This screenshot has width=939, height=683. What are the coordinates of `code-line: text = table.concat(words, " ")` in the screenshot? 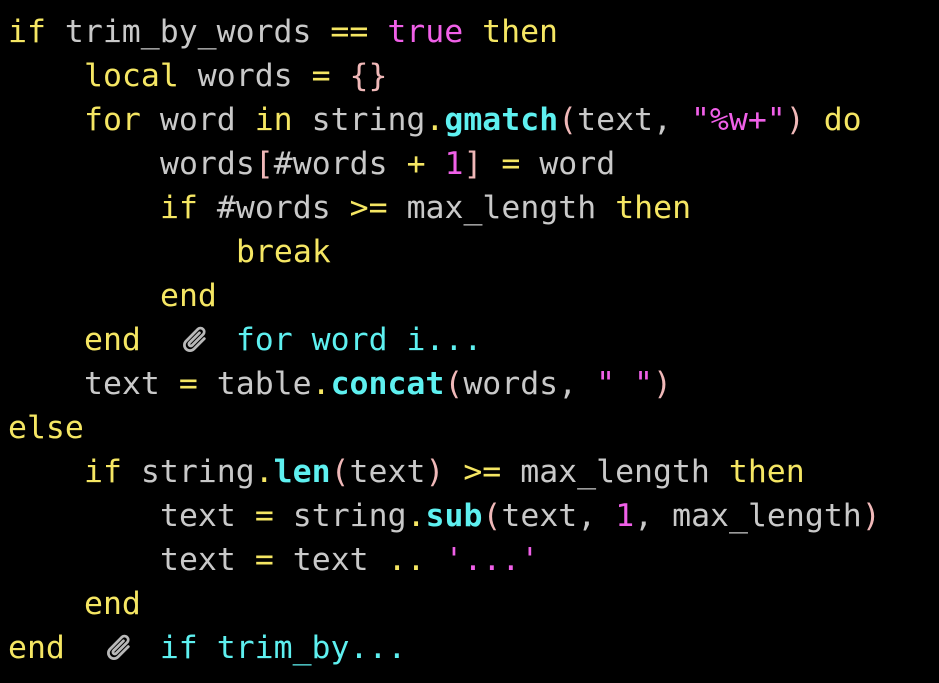 It's located at (469, 384).